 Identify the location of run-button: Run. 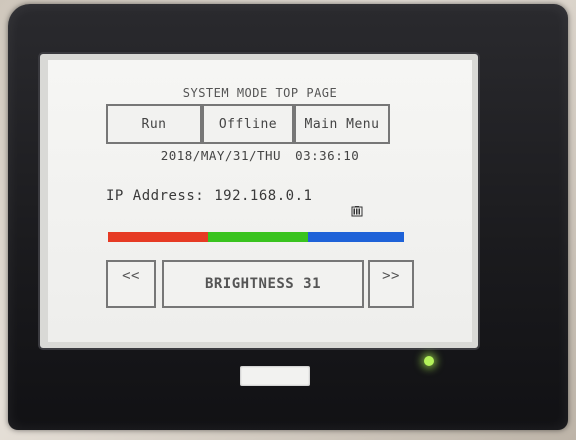
(154, 124).